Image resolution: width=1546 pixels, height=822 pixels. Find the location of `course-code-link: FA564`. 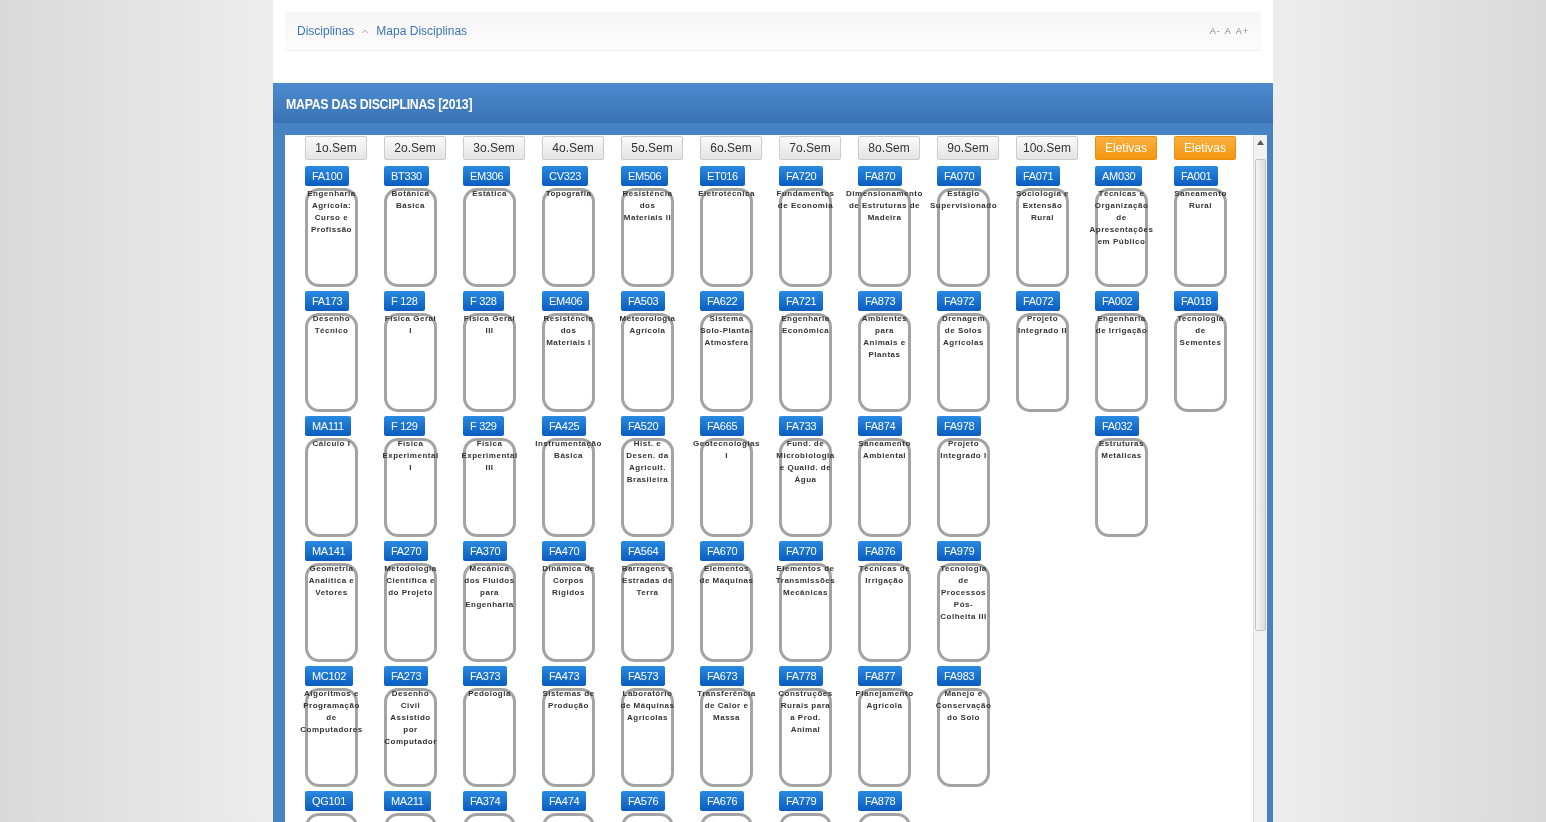

course-code-link: FA564 is located at coordinates (643, 551).